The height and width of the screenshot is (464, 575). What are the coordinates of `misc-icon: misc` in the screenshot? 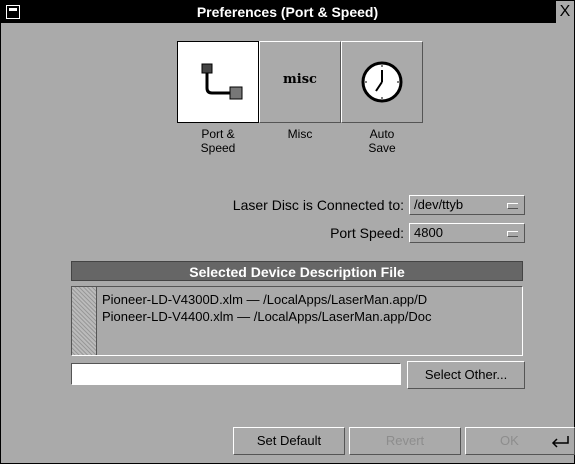 It's located at (300, 79).